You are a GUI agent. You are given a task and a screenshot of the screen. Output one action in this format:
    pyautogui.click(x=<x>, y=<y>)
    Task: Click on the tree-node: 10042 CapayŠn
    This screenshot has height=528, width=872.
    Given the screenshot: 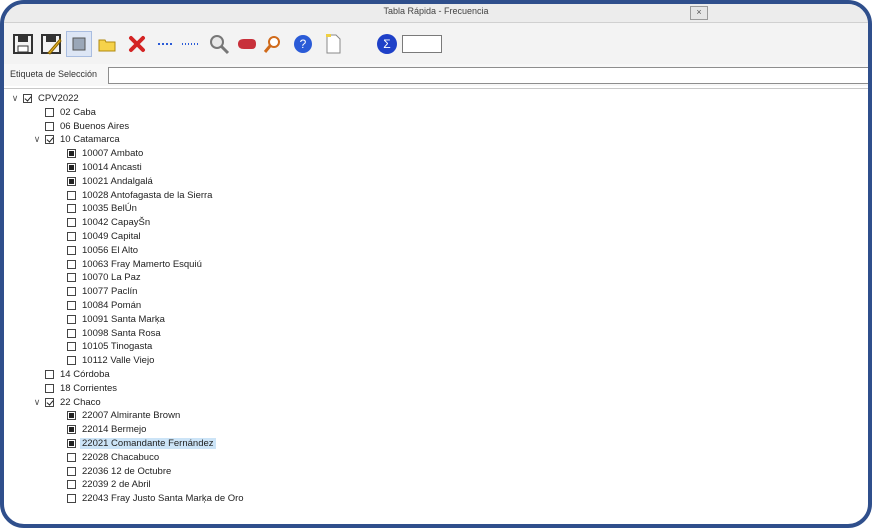 What is the action you would take?
    pyautogui.click(x=103, y=222)
    